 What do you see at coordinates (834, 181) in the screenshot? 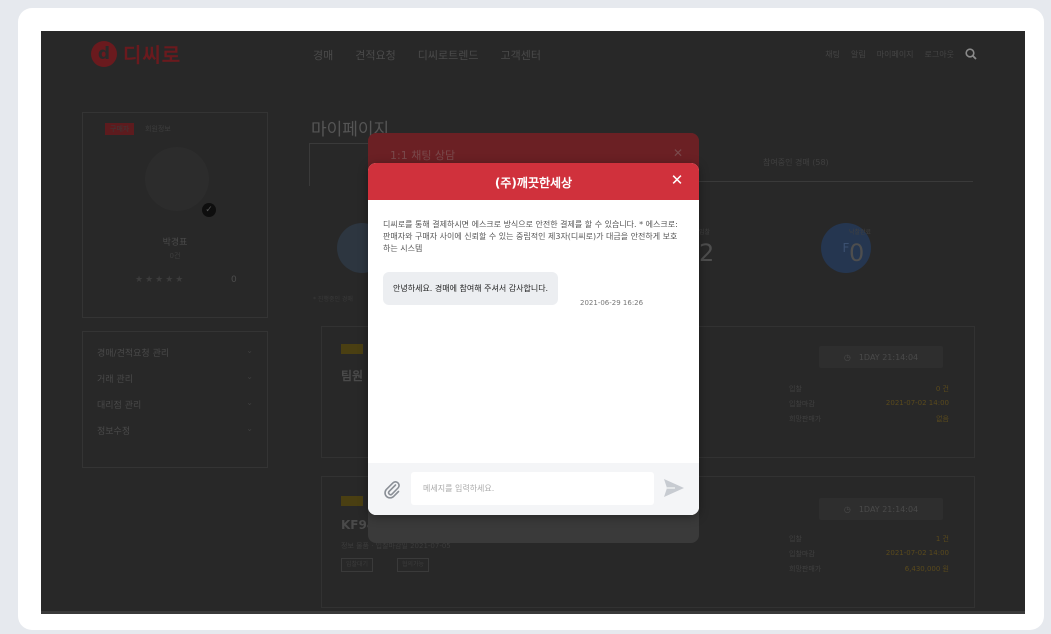
I see `tab-underline` at bounding box center [834, 181].